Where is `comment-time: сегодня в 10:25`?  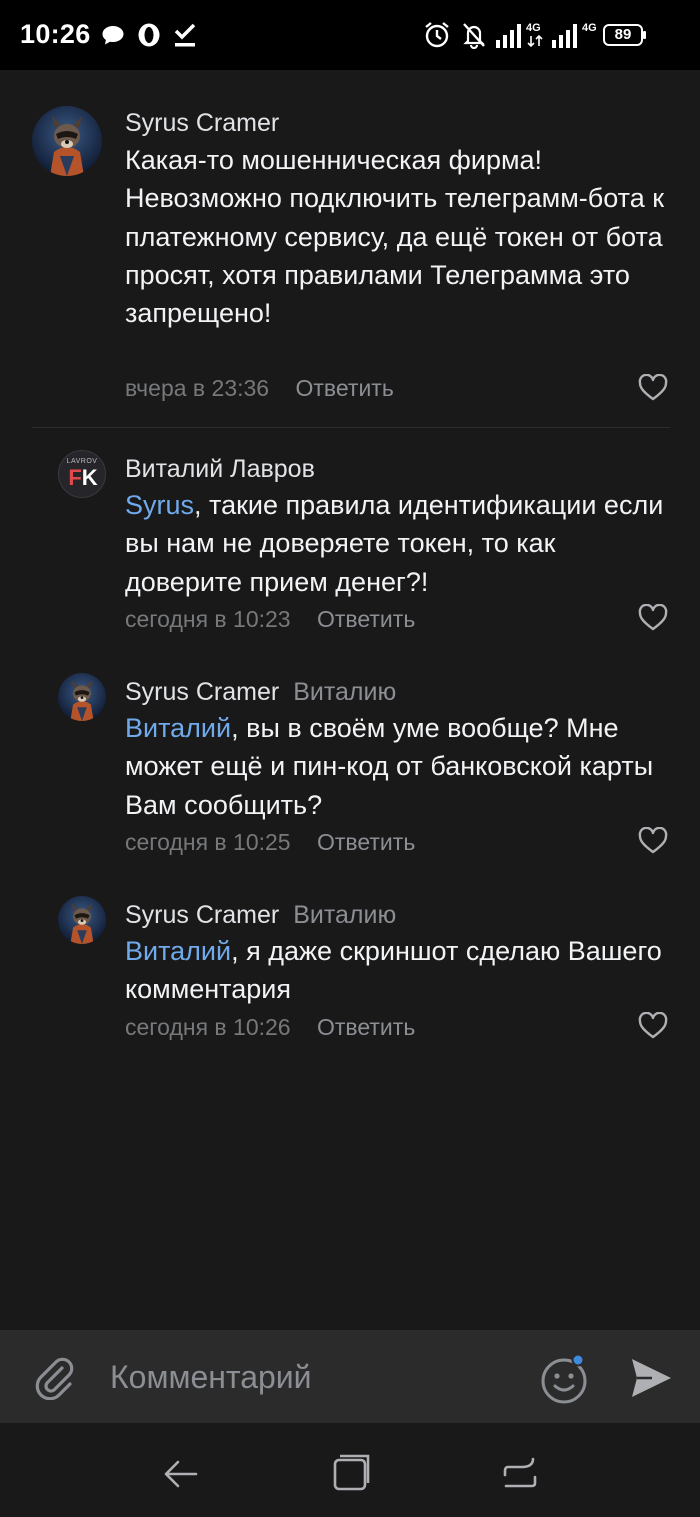
comment-time: сегодня в 10:25 is located at coordinates (208, 842).